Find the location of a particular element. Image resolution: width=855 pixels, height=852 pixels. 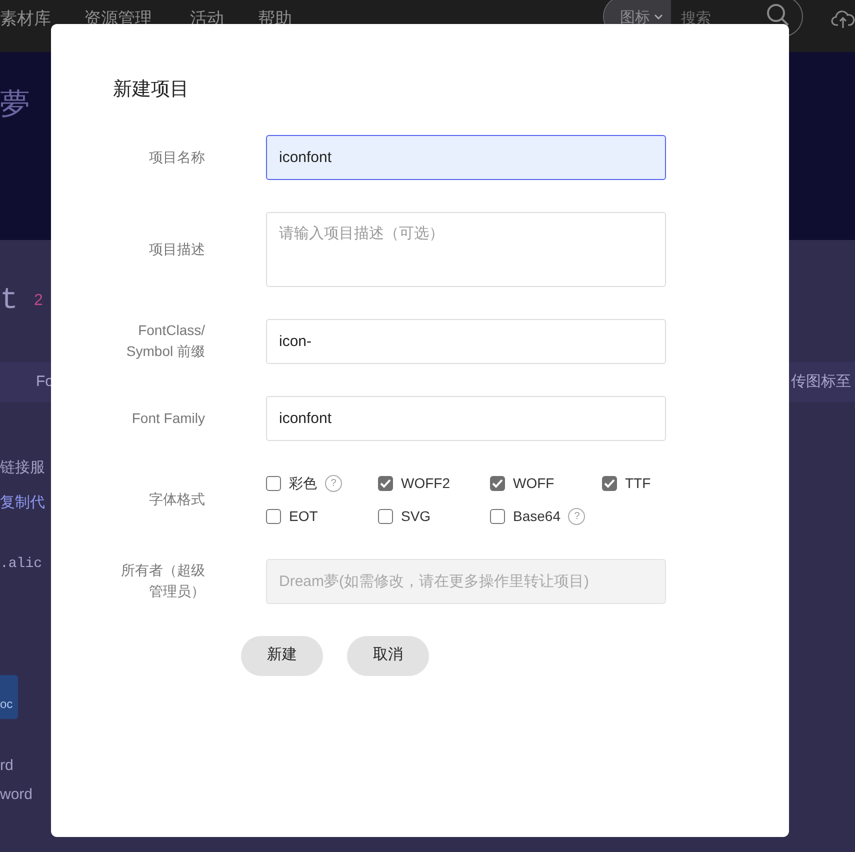

nav-link: 素材库 is located at coordinates (25, 29).